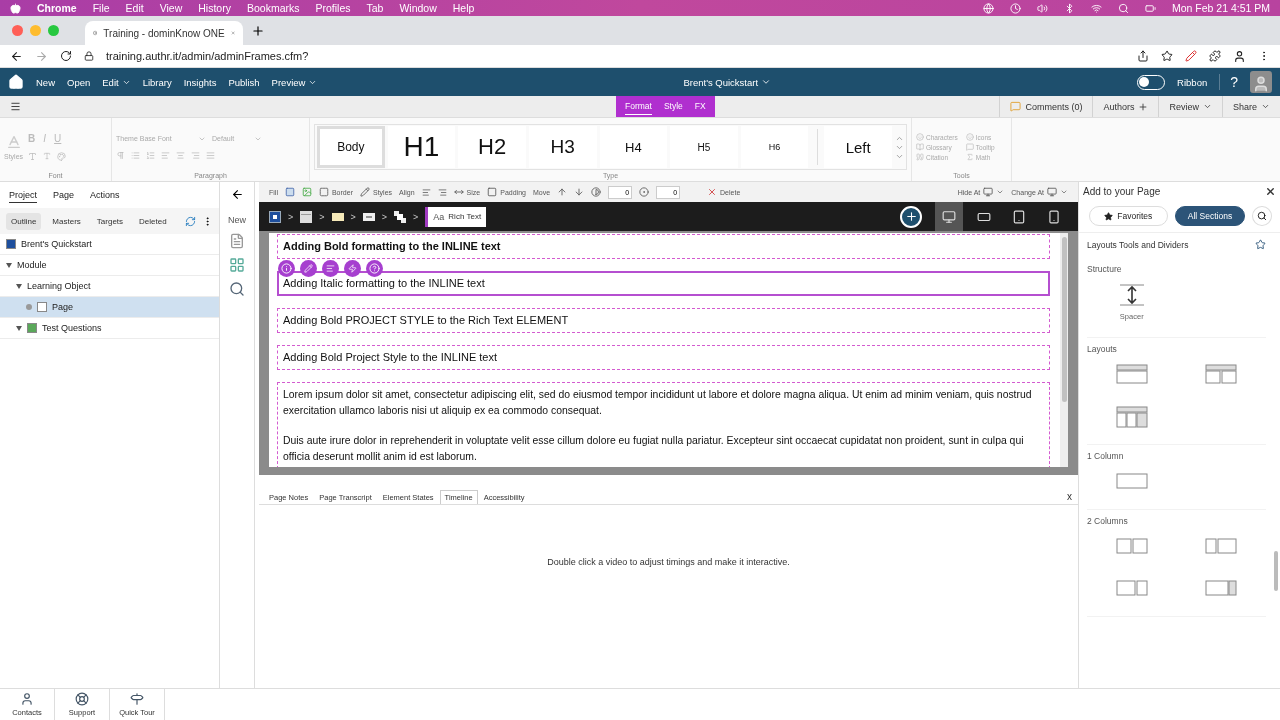  What do you see at coordinates (190, 221) in the screenshot?
I see `sync-icon` at bounding box center [190, 221].